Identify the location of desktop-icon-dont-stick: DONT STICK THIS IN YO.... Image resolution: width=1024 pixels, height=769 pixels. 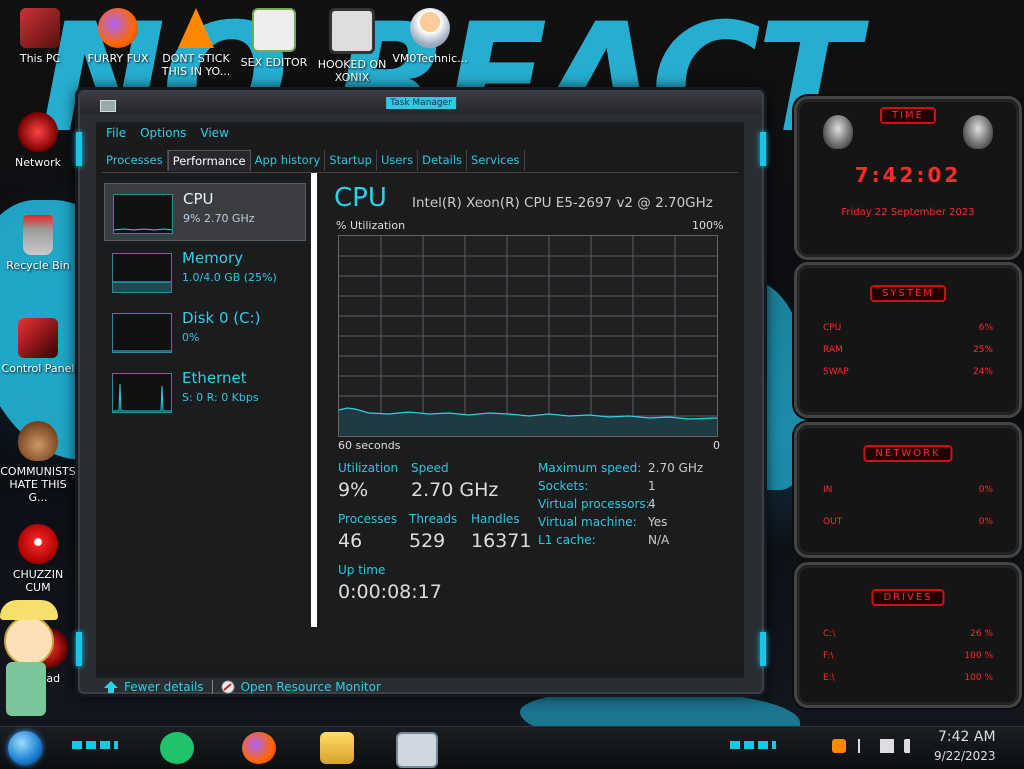
(196, 43).